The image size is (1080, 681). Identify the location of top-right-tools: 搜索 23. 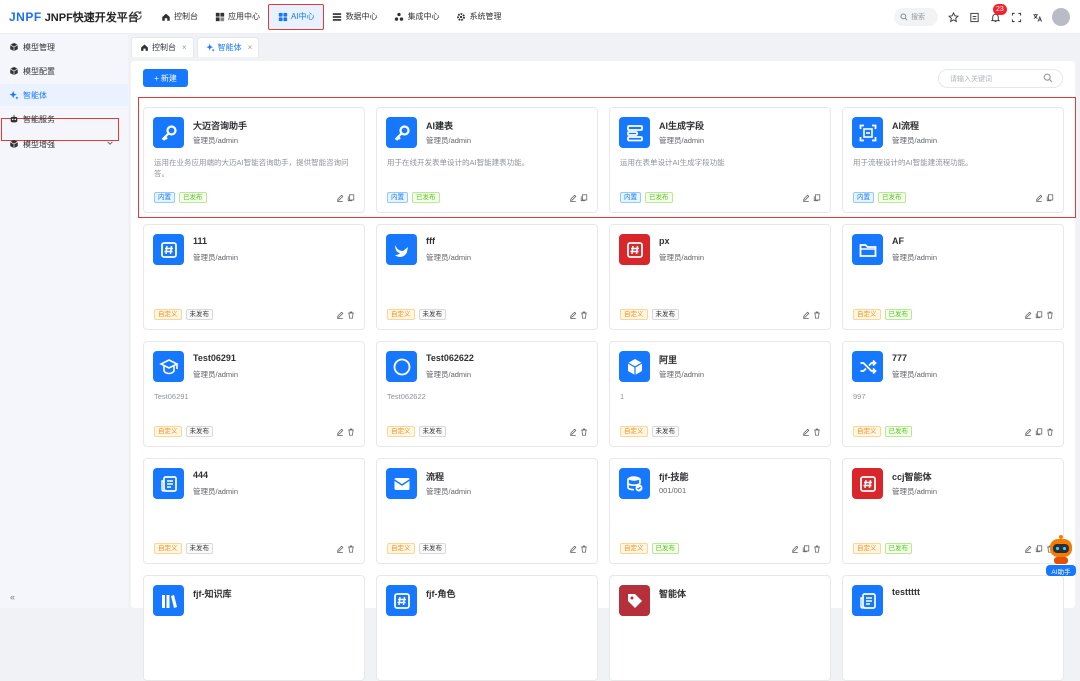
(982, 17).